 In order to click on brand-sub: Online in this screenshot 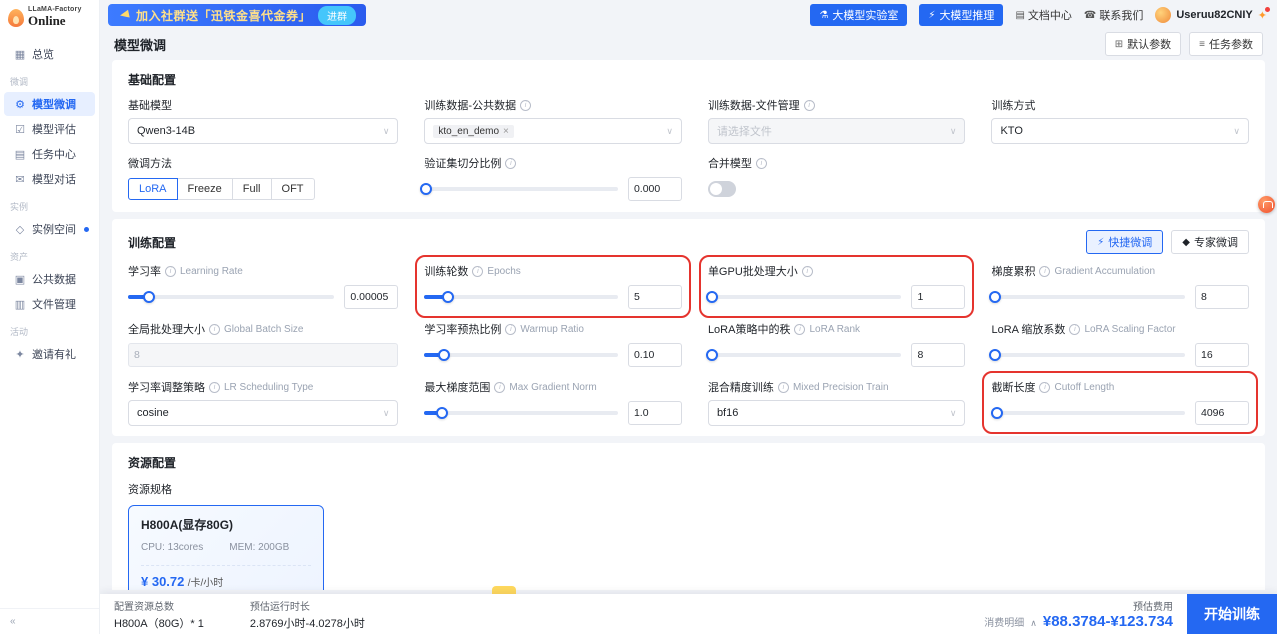, I will do `click(47, 20)`.